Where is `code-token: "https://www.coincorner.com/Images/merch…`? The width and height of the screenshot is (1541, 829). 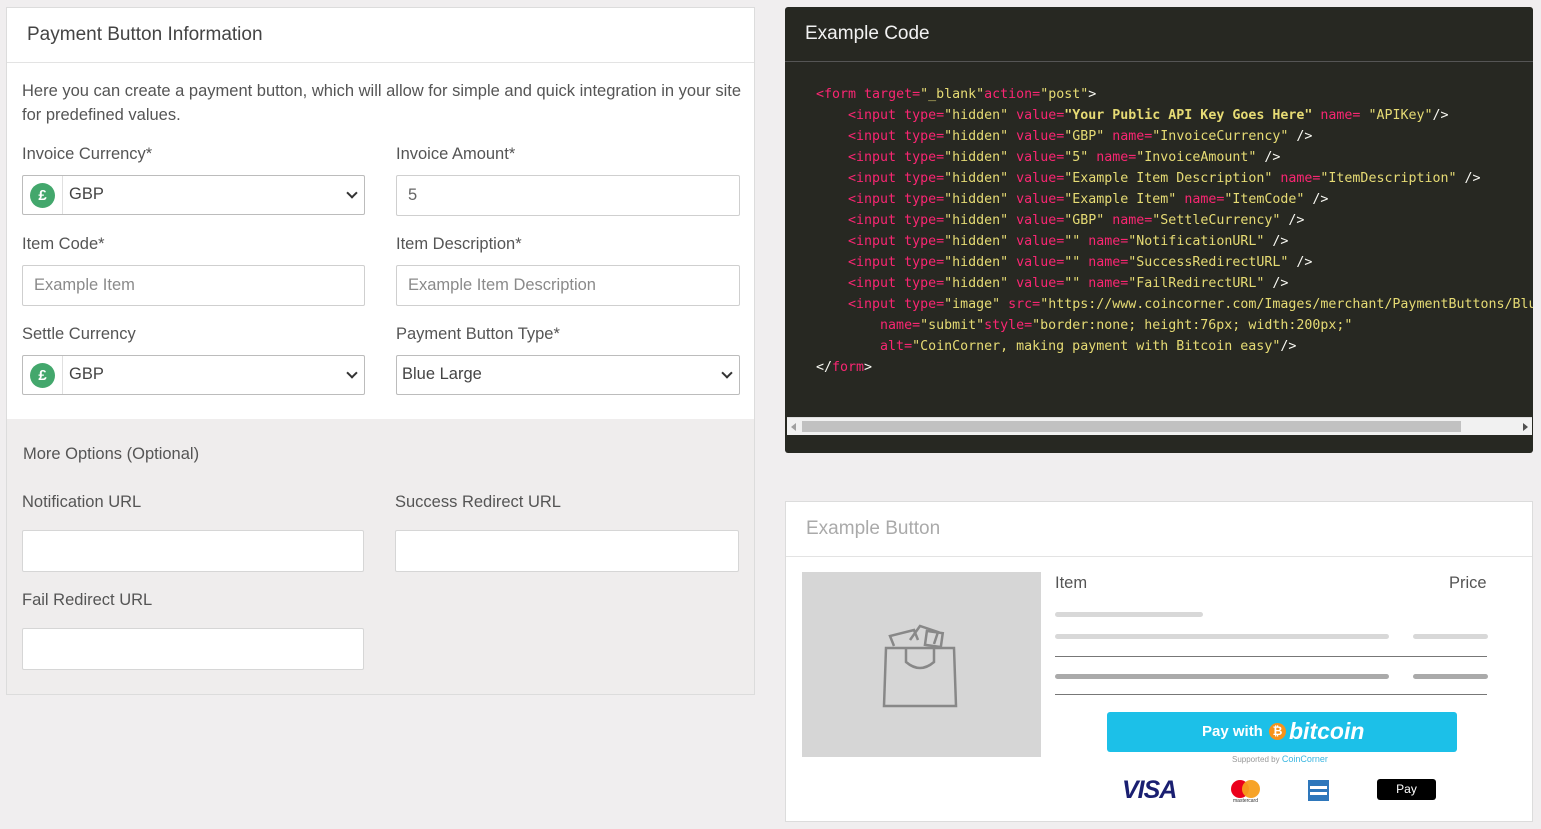
code-token: "https://www.coincorner.com/Images/merch… is located at coordinates (1286, 304).